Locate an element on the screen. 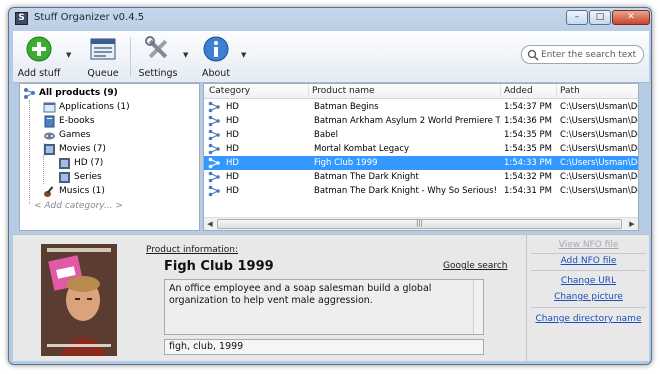 This screenshot has height=374, width=660. cell-product-name: Batman Begins is located at coordinates (346, 107).